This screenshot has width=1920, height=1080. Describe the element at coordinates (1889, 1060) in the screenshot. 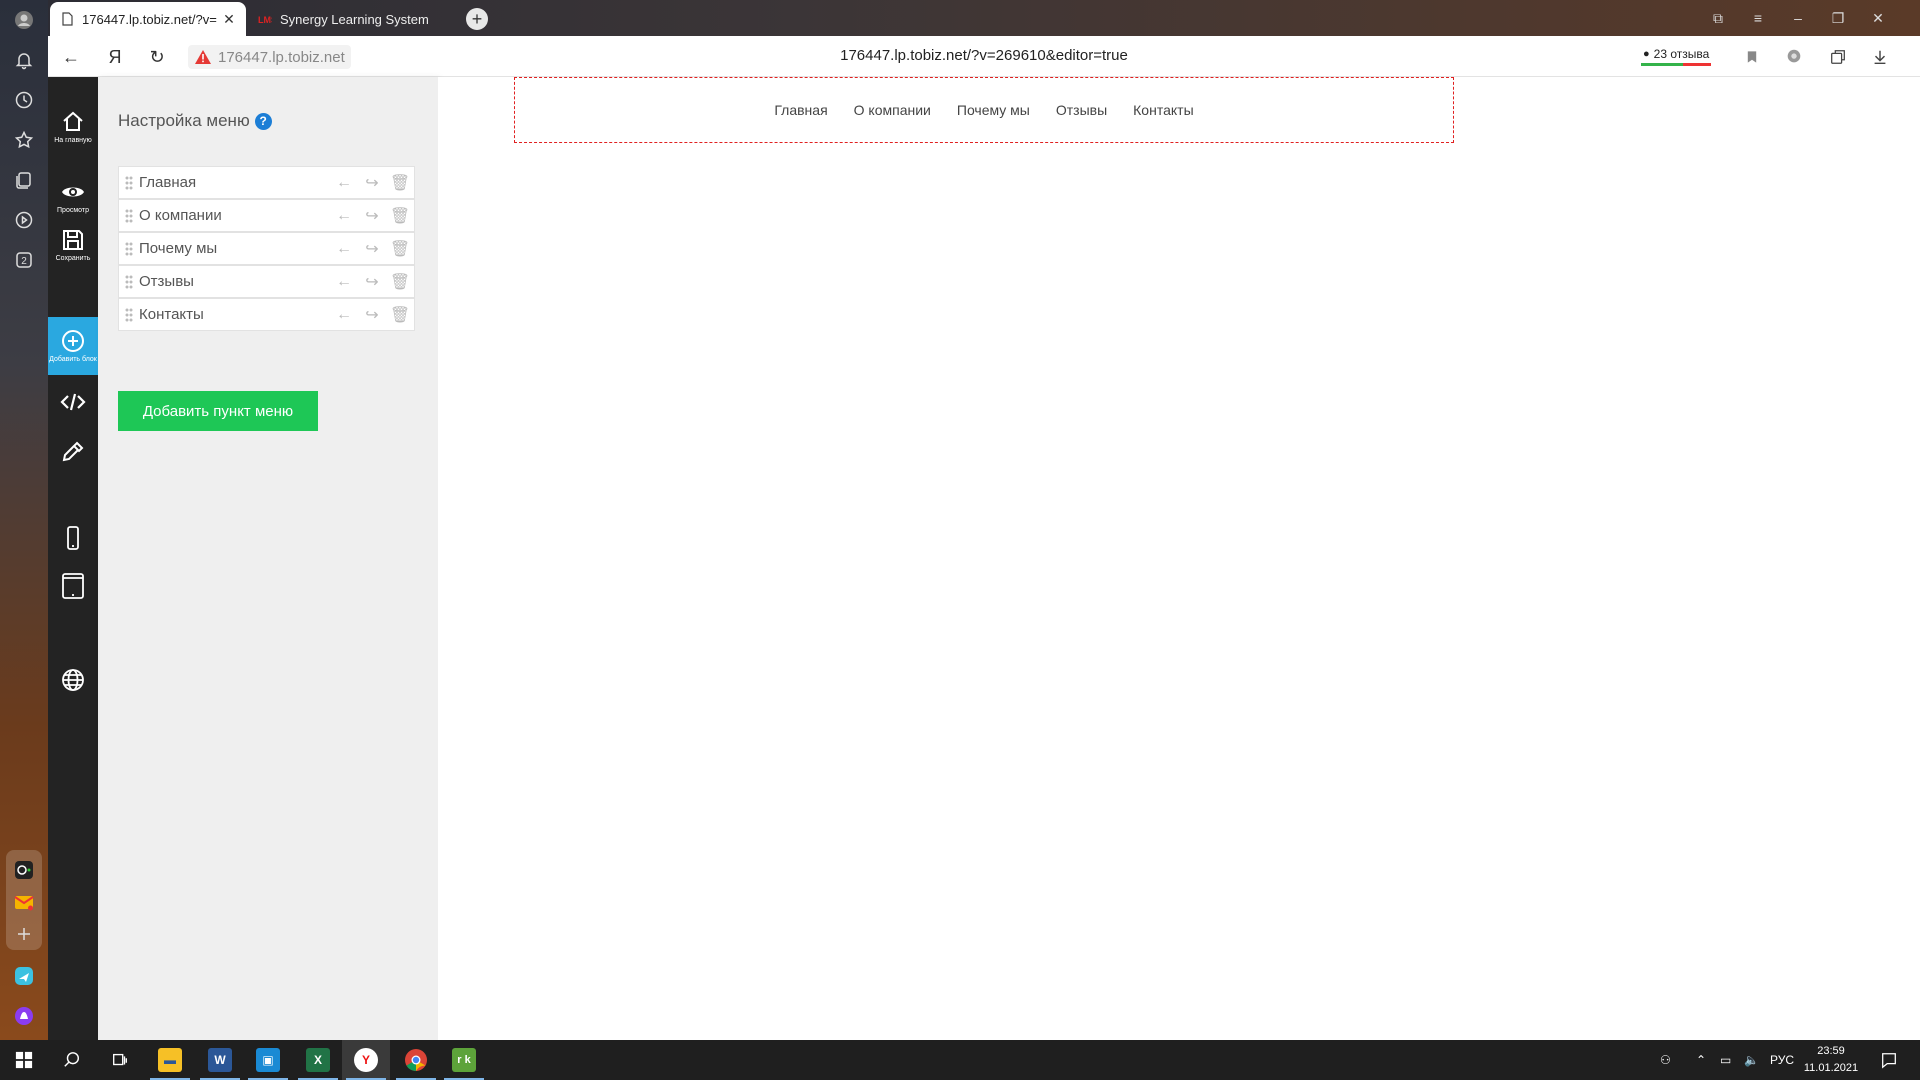

I see `notifications-icon` at that location.